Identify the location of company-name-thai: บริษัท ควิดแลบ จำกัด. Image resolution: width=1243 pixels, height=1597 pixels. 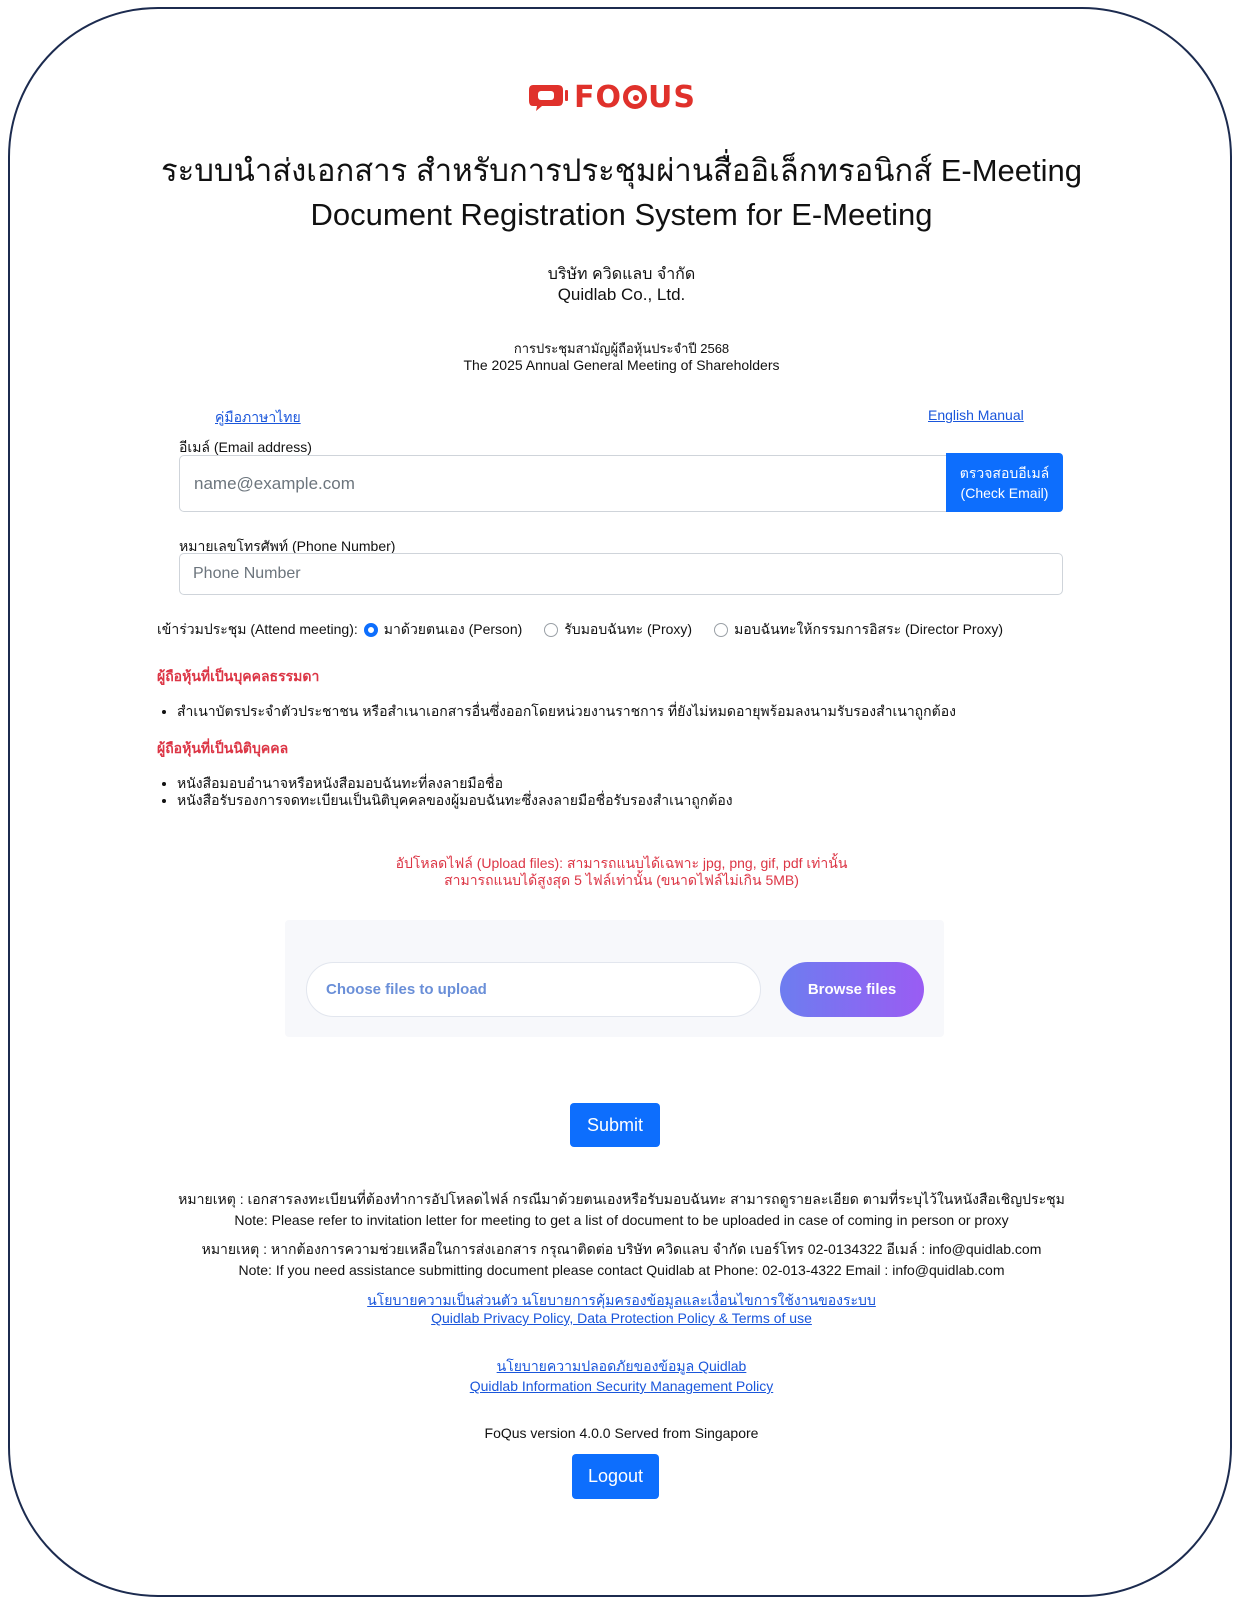
(621, 274).